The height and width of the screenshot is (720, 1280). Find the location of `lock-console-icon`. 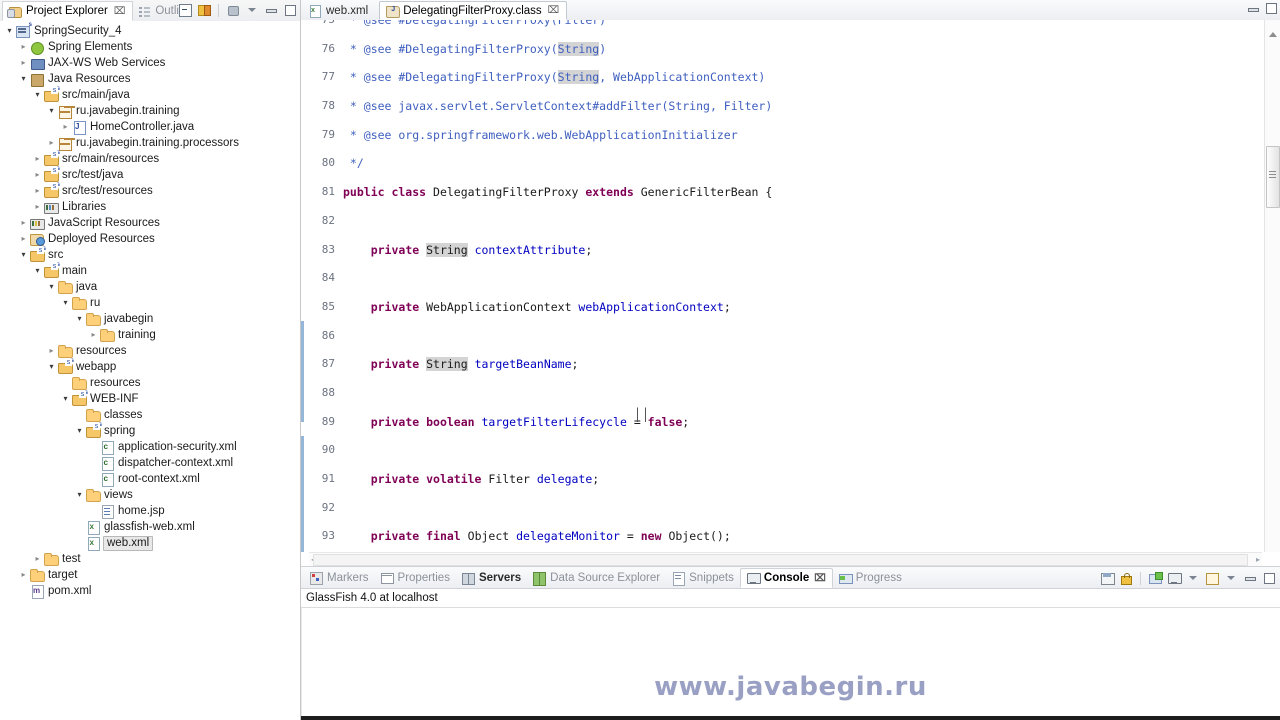

lock-console-icon is located at coordinates (1126, 578).